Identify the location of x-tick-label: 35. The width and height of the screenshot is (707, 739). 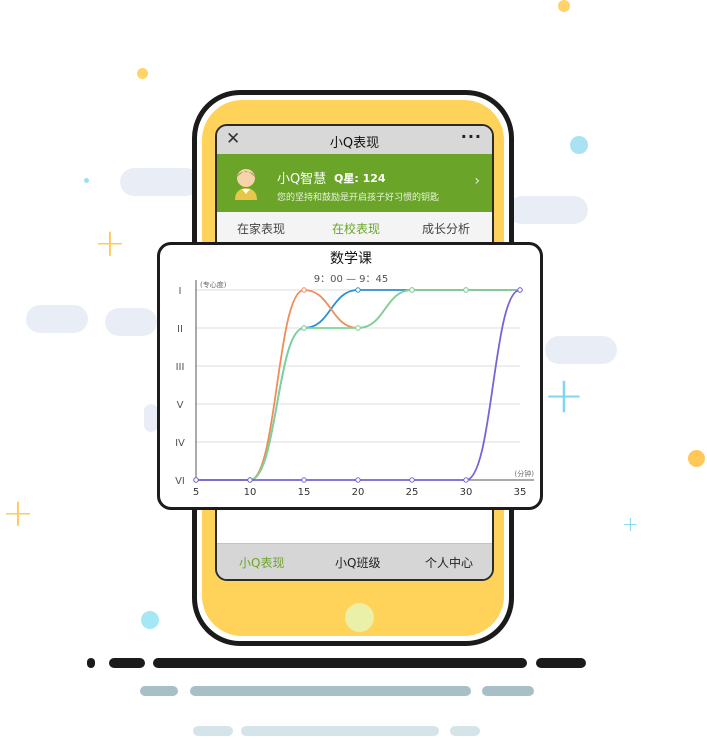
(520, 492).